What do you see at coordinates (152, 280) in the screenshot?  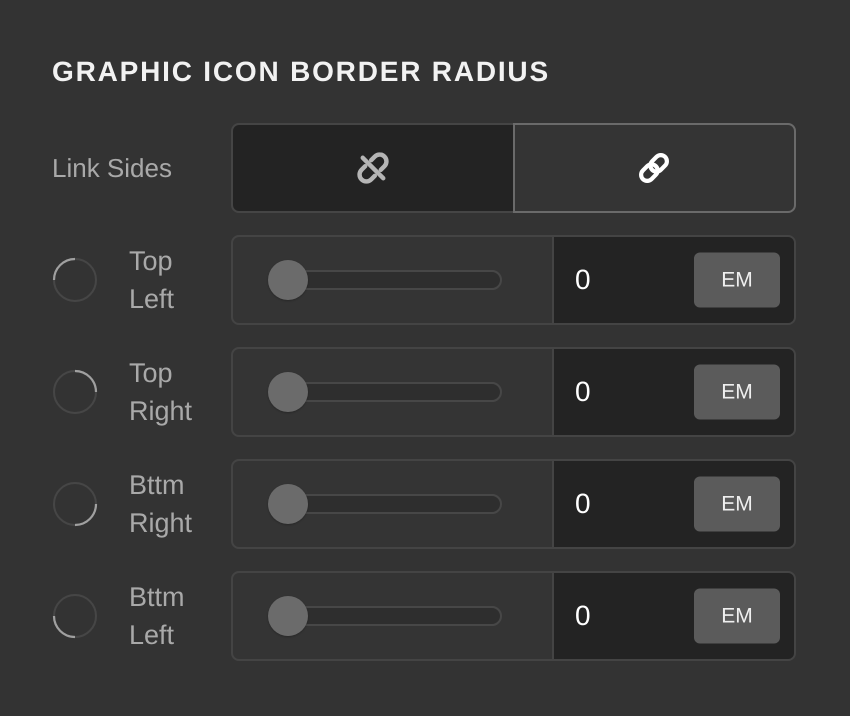 I see `corner-label: Top Left` at bounding box center [152, 280].